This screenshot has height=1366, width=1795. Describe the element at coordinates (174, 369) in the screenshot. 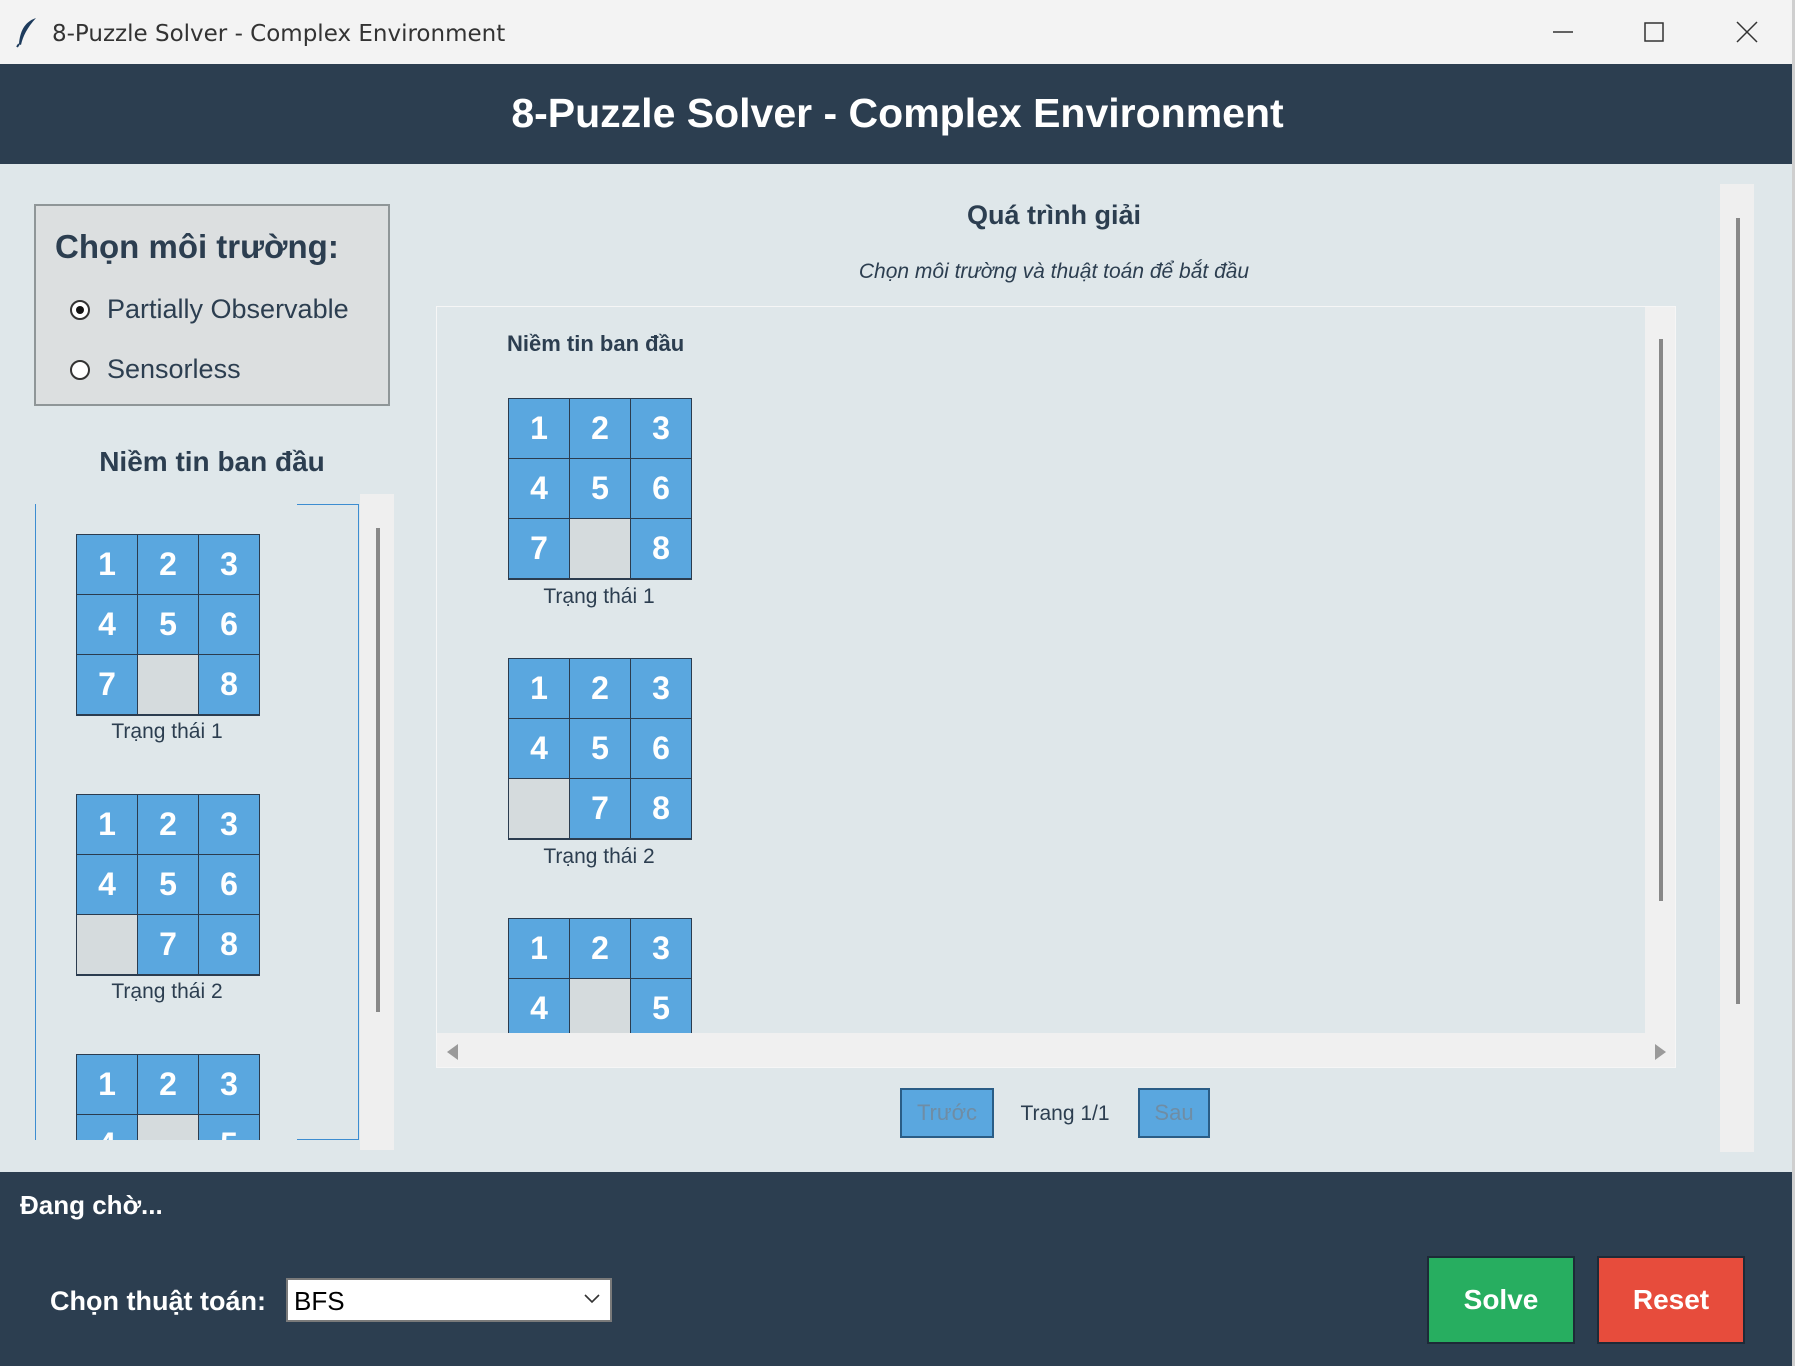

I see `radio-label: Sensorless` at that location.